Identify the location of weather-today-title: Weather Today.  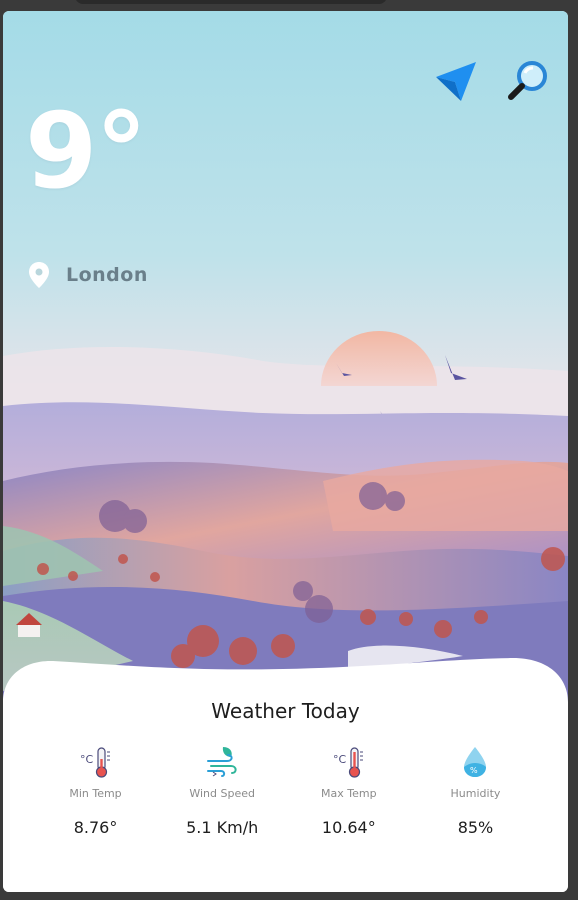
(285, 711).